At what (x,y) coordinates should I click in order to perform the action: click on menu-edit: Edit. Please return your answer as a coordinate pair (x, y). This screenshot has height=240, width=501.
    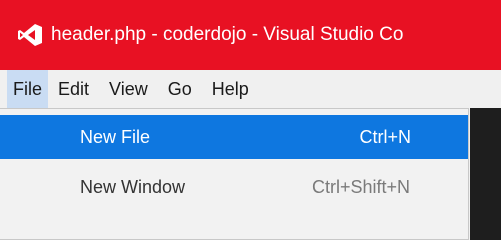
    Looking at the image, I should click on (73, 89).